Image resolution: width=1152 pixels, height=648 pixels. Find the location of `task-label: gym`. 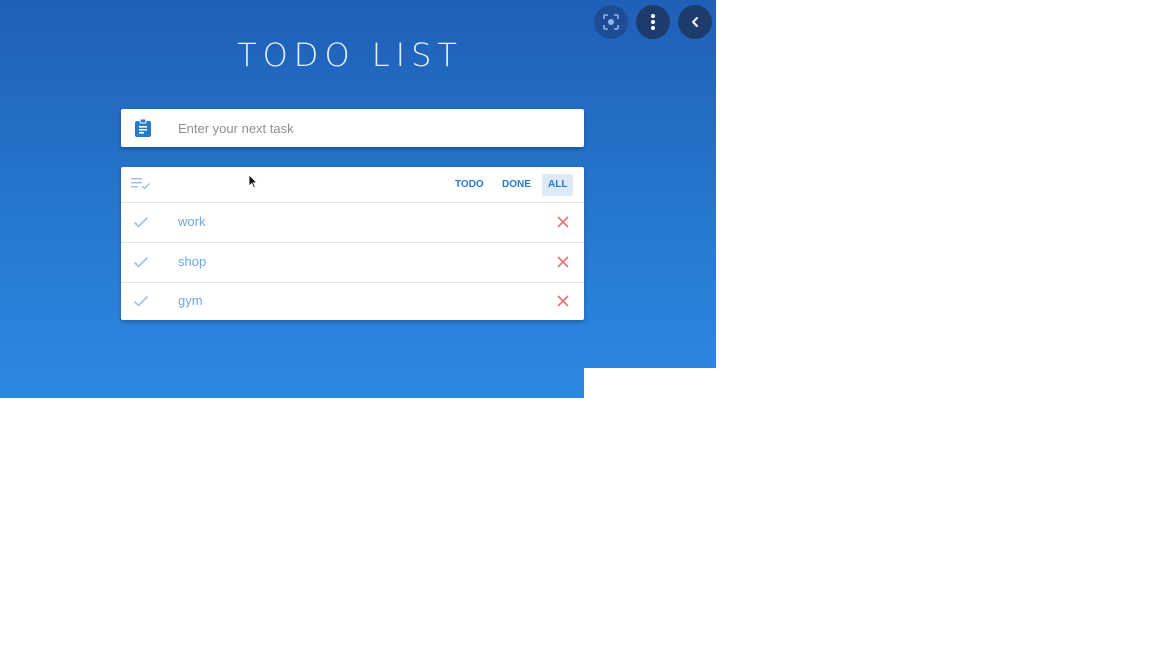

task-label: gym is located at coordinates (190, 300).